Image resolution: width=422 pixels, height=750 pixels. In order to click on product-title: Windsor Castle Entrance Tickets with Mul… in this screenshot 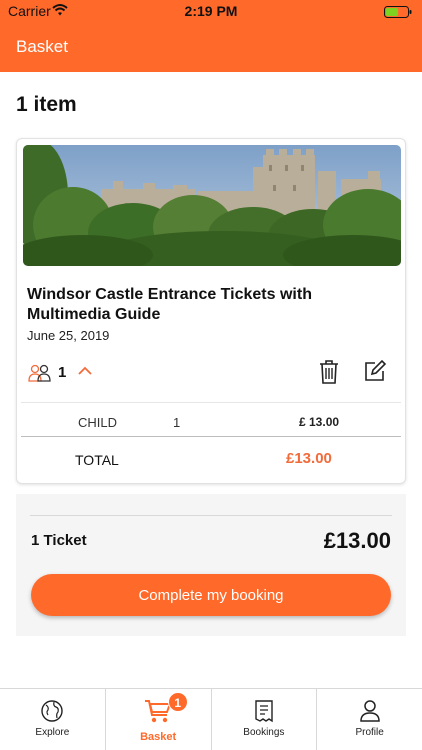, I will do `click(169, 304)`.